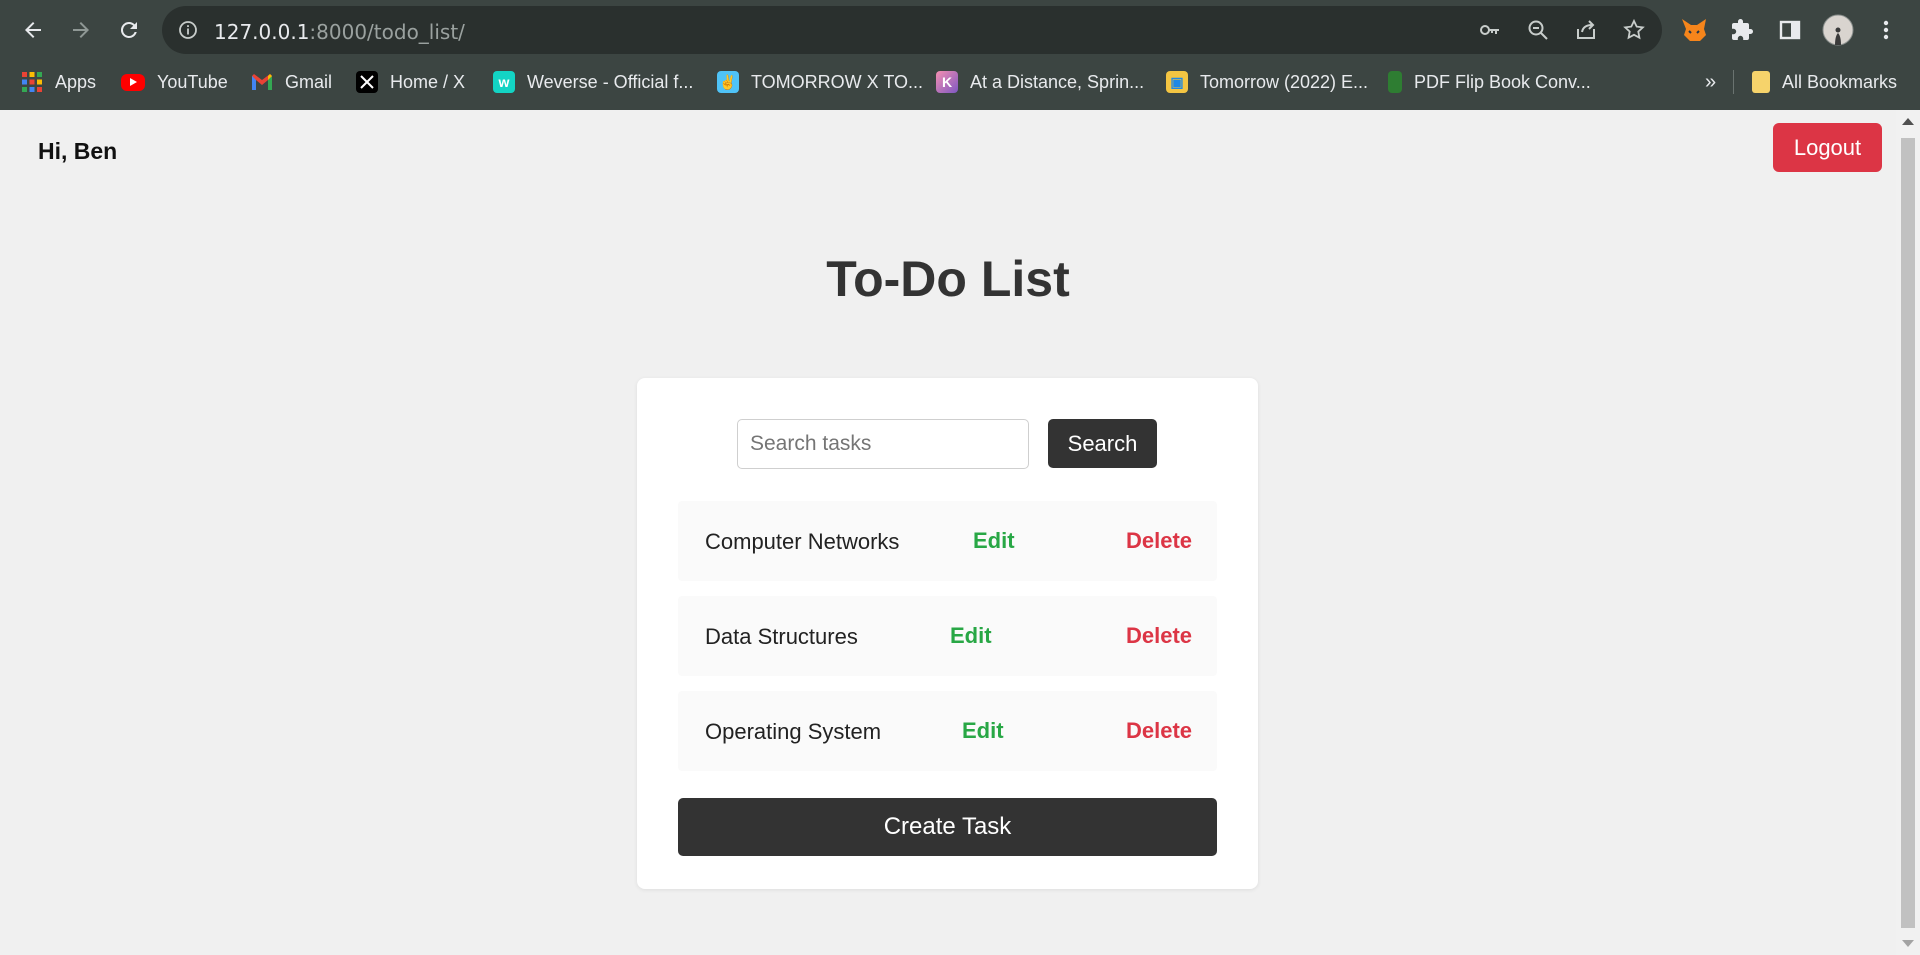  I want to click on all-bookmarks-button: All Bookmarks, so click(1824, 82).